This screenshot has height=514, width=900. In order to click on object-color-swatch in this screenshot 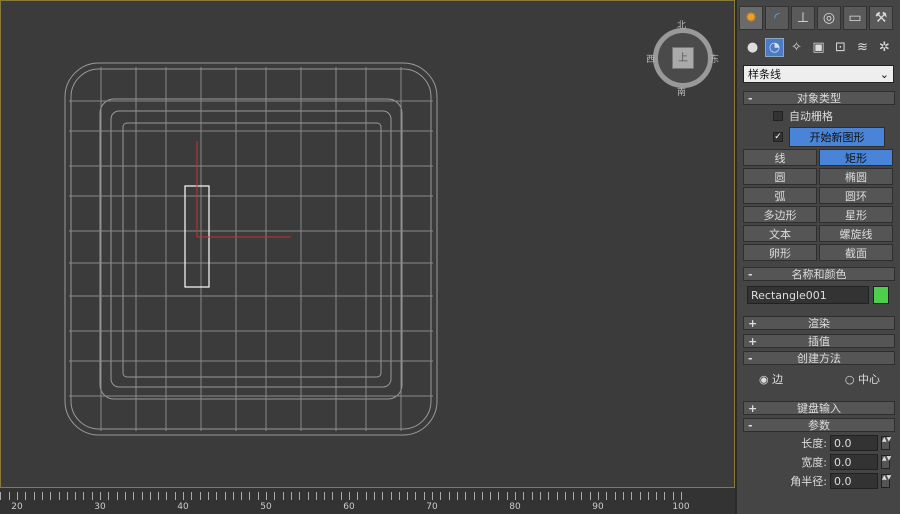, I will do `click(881, 295)`.